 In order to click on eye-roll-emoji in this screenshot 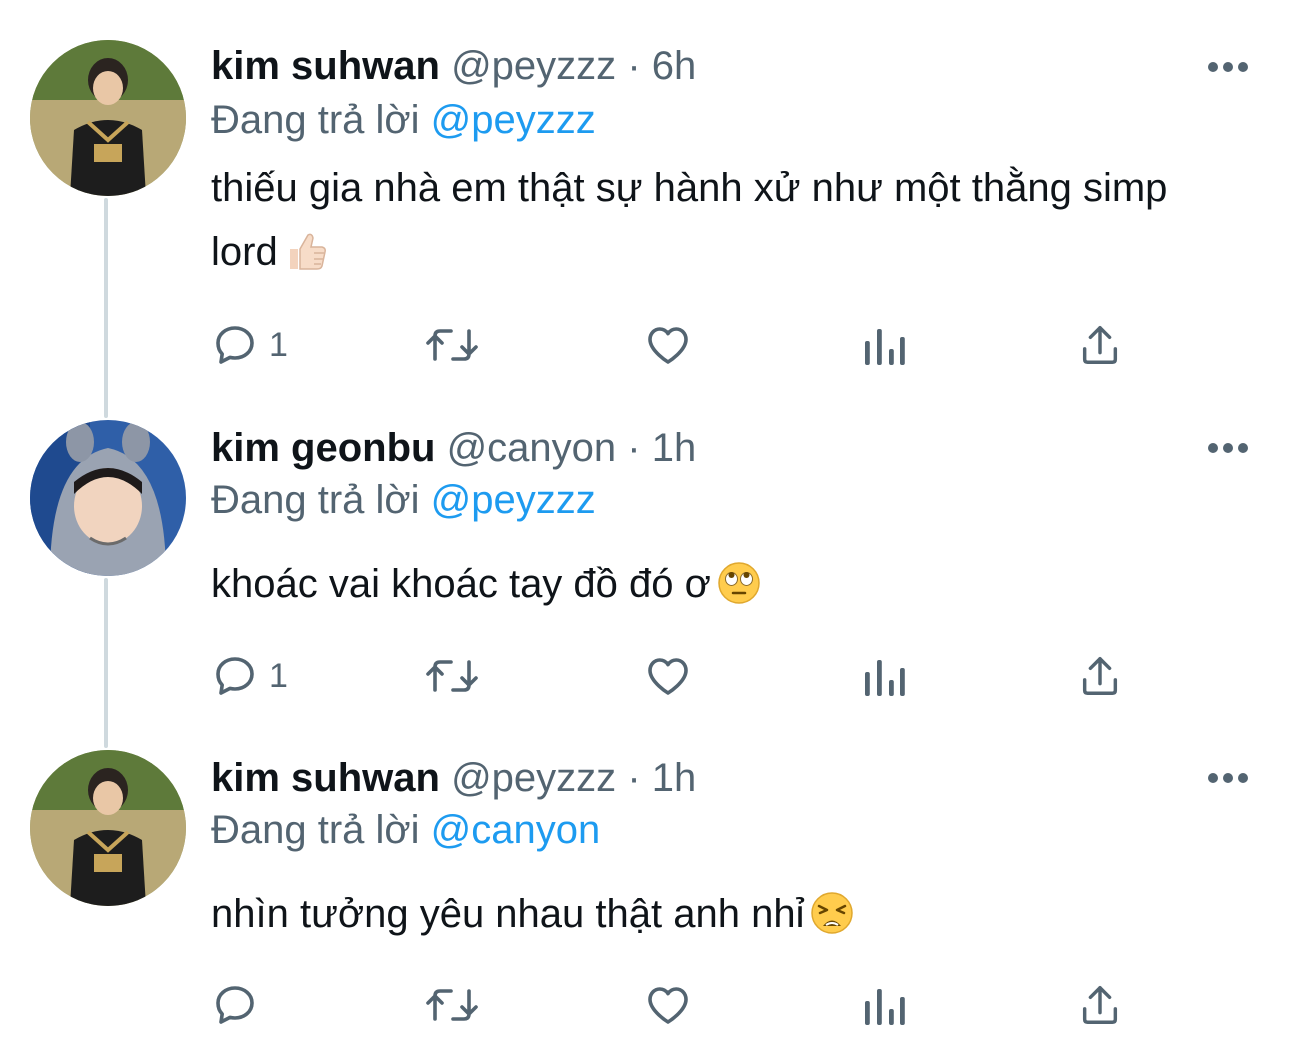, I will do `click(739, 582)`.